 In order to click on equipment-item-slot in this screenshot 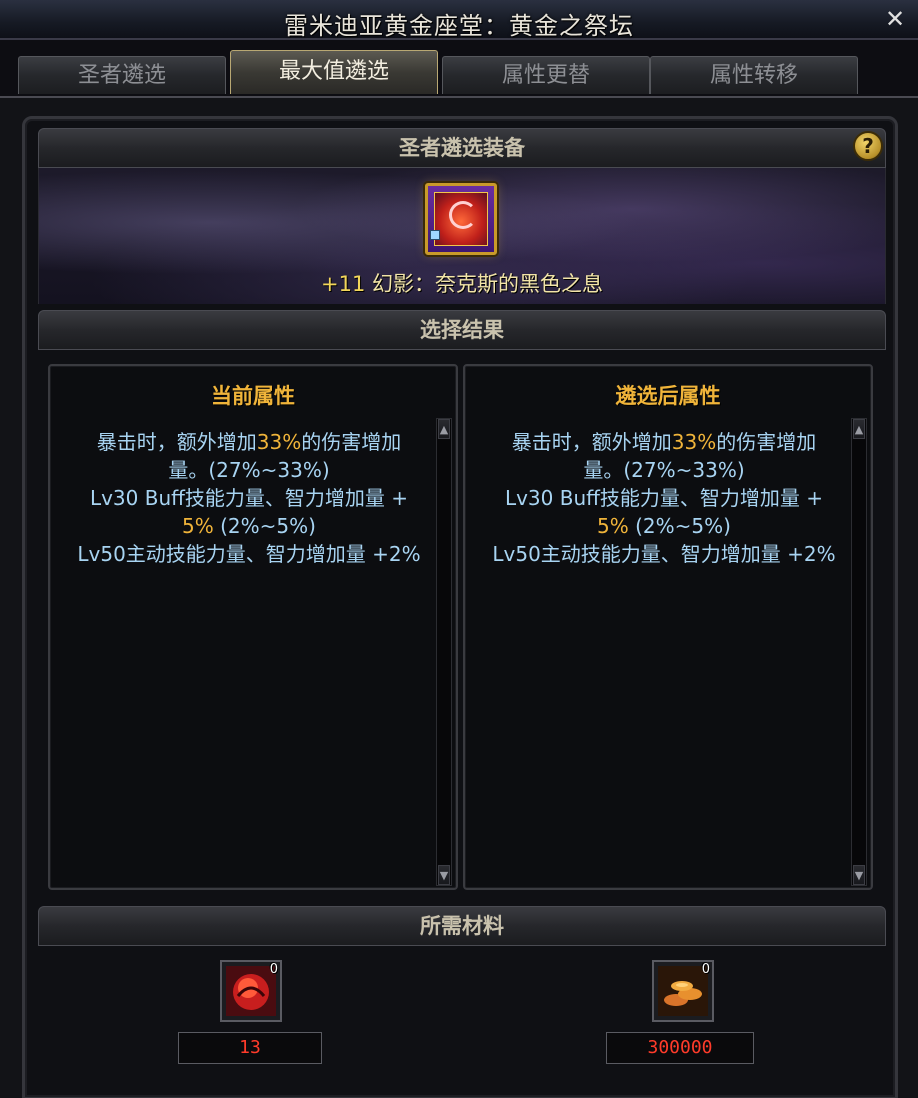, I will do `click(461, 219)`.